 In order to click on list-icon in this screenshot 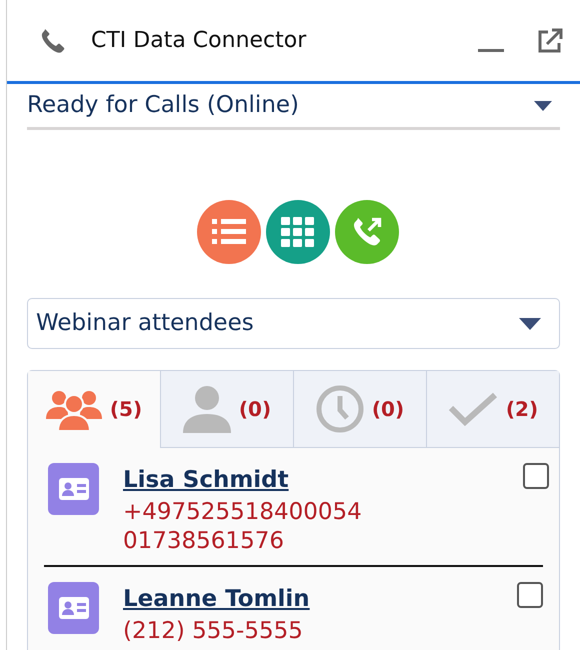, I will do `click(229, 232)`.